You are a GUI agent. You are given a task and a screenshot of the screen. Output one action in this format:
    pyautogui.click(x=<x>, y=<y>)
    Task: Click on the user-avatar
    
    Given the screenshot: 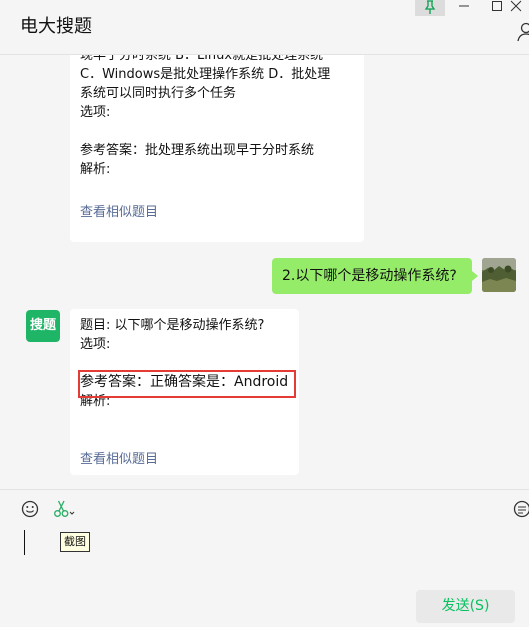 What is the action you would take?
    pyautogui.click(x=499, y=275)
    